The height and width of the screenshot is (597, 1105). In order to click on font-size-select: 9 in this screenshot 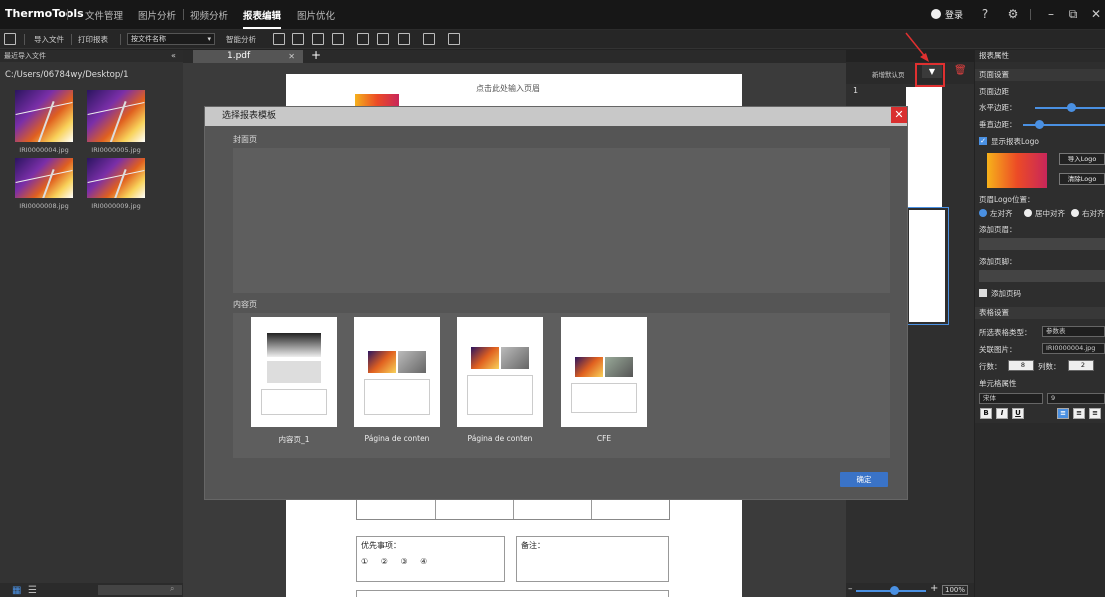, I will do `click(1076, 398)`.